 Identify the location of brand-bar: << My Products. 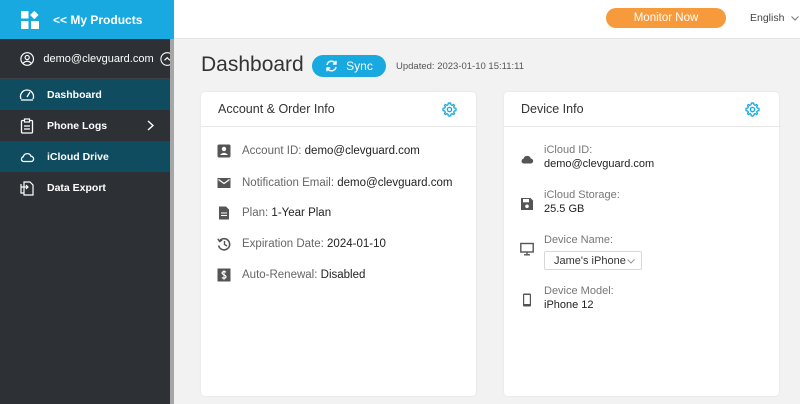
(87, 19).